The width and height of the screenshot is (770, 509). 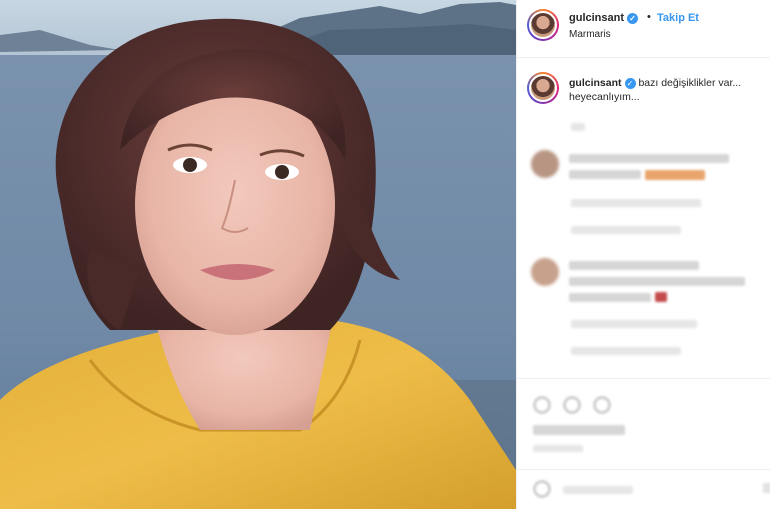 What do you see at coordinates (542, 489) in the screenshot?
I see `emoji-icon` at bounding box center [542, 489].